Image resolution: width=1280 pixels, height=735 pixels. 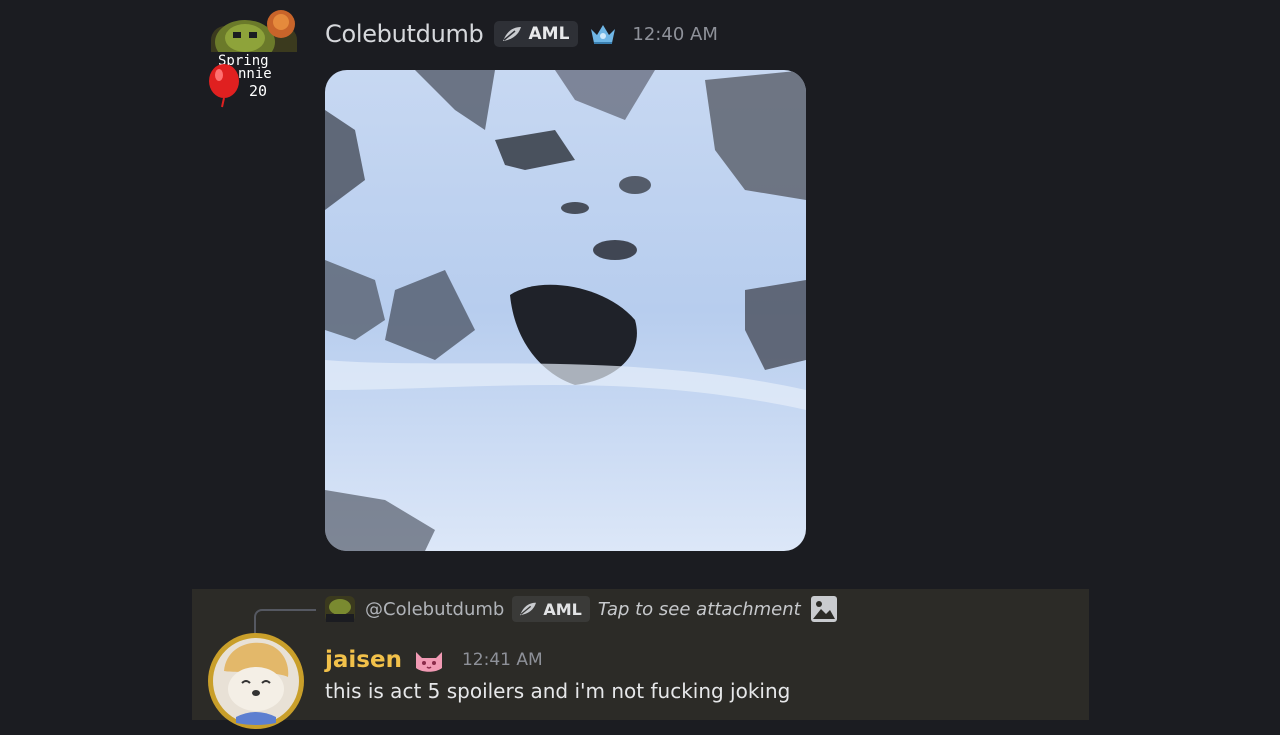 I want to click on user-avatar: Spring nnie 20, so click(x=257, y=58).